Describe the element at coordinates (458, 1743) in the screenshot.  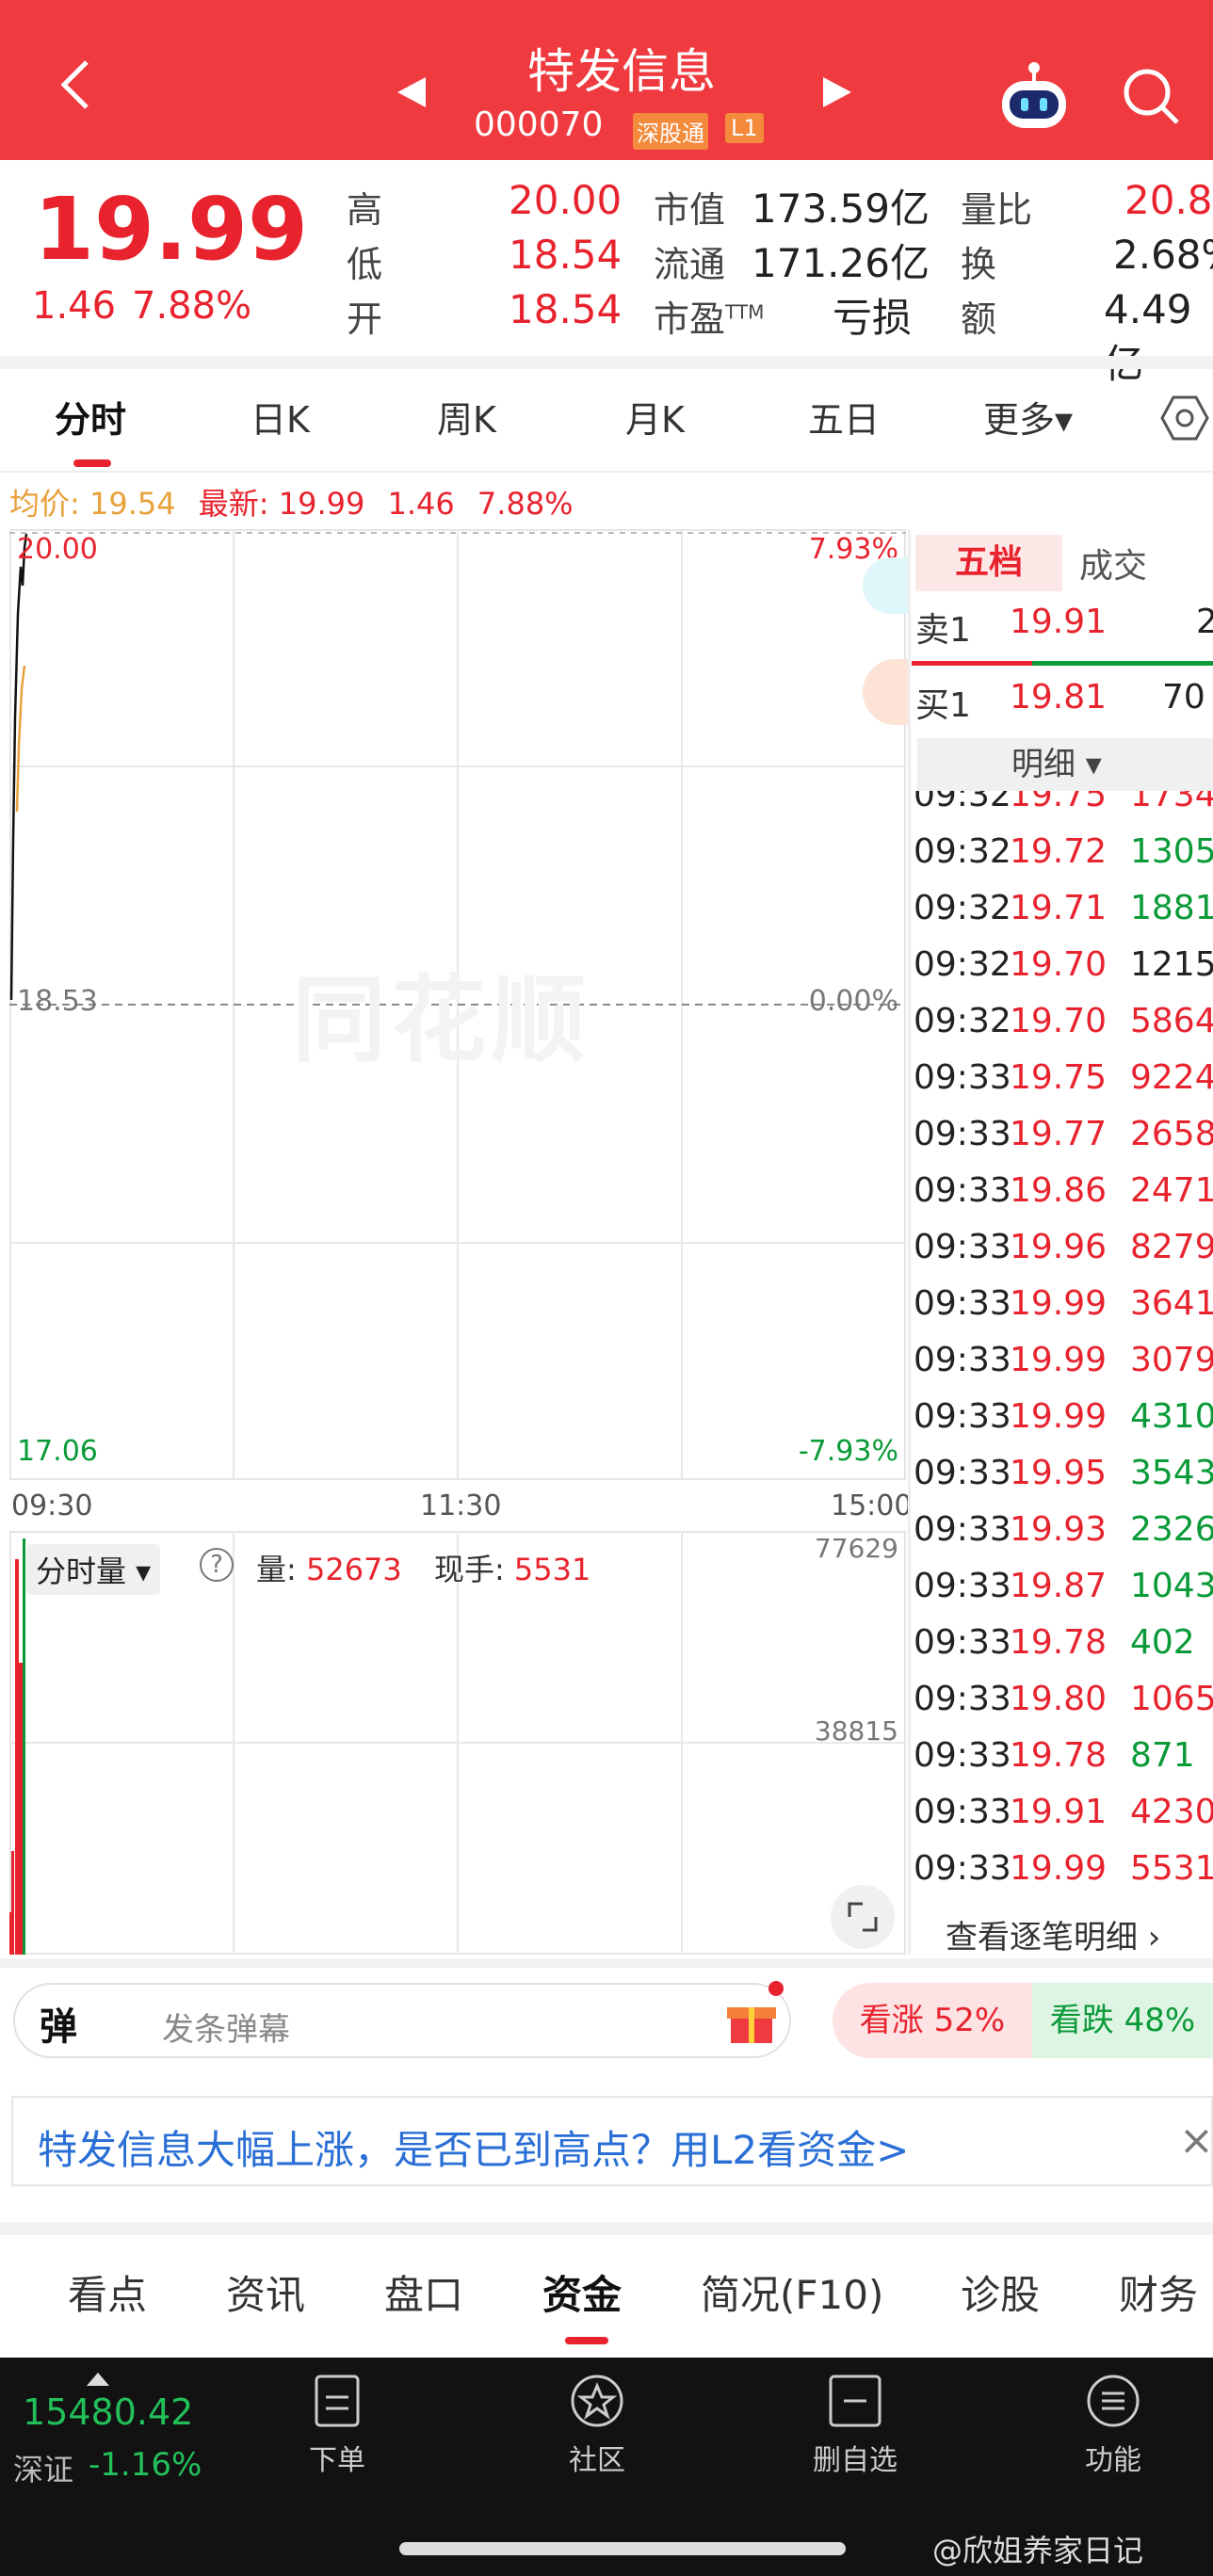
I see `volume-chart: 分时量 ▾ ? 量: 52673 现手: 5531 77629 38815` at that location.